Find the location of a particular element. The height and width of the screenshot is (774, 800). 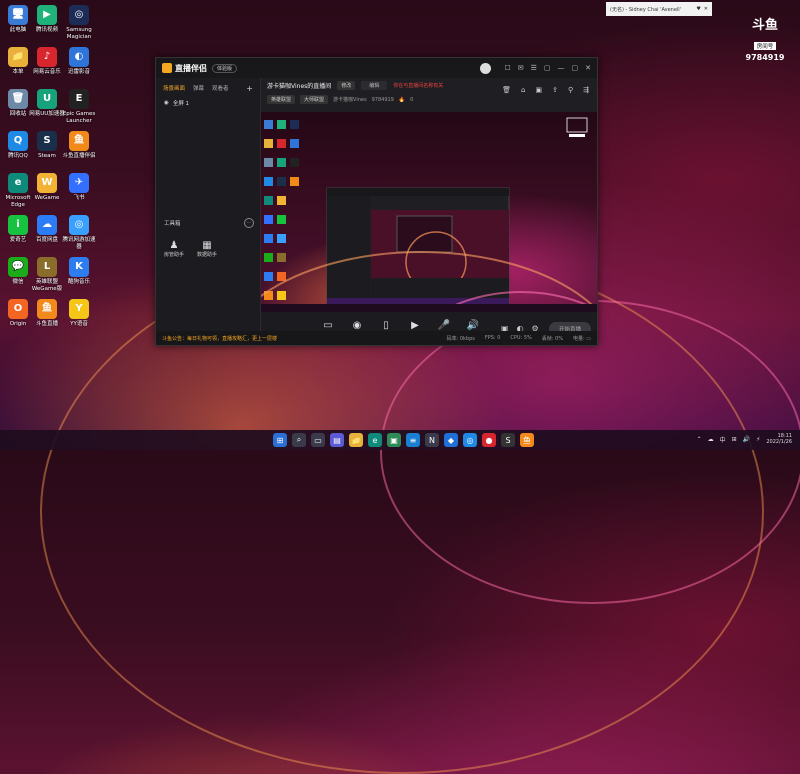

layout-icon: ▣ is located at coordinates (538, 90).